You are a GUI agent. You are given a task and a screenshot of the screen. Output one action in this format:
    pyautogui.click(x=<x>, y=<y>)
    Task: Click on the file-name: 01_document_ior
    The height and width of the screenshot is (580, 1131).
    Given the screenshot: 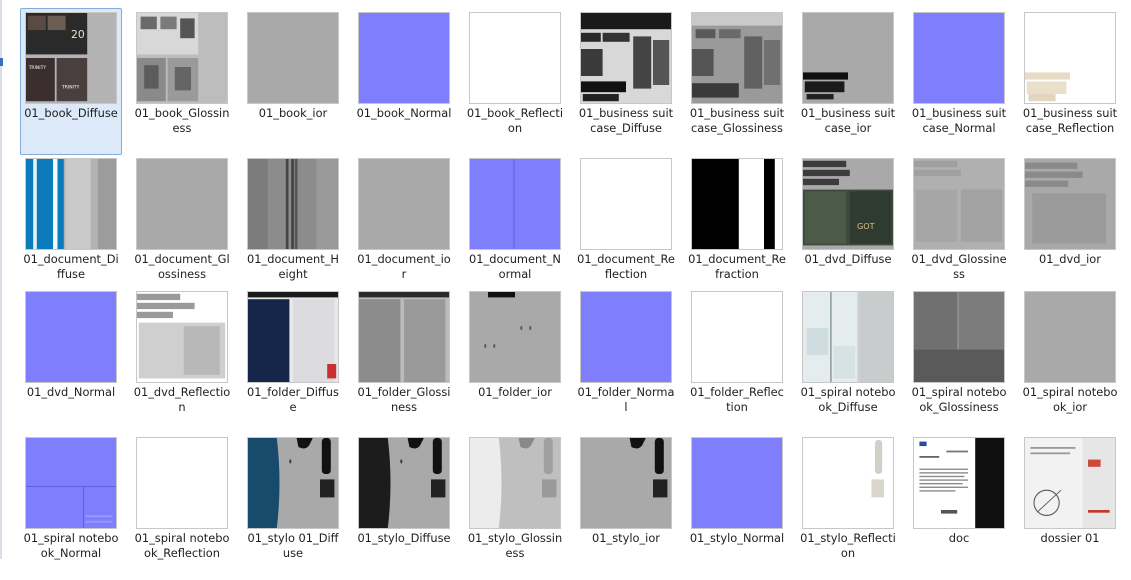 What is the action you would take?
    pyautogui.click(x=404, y=266)
    